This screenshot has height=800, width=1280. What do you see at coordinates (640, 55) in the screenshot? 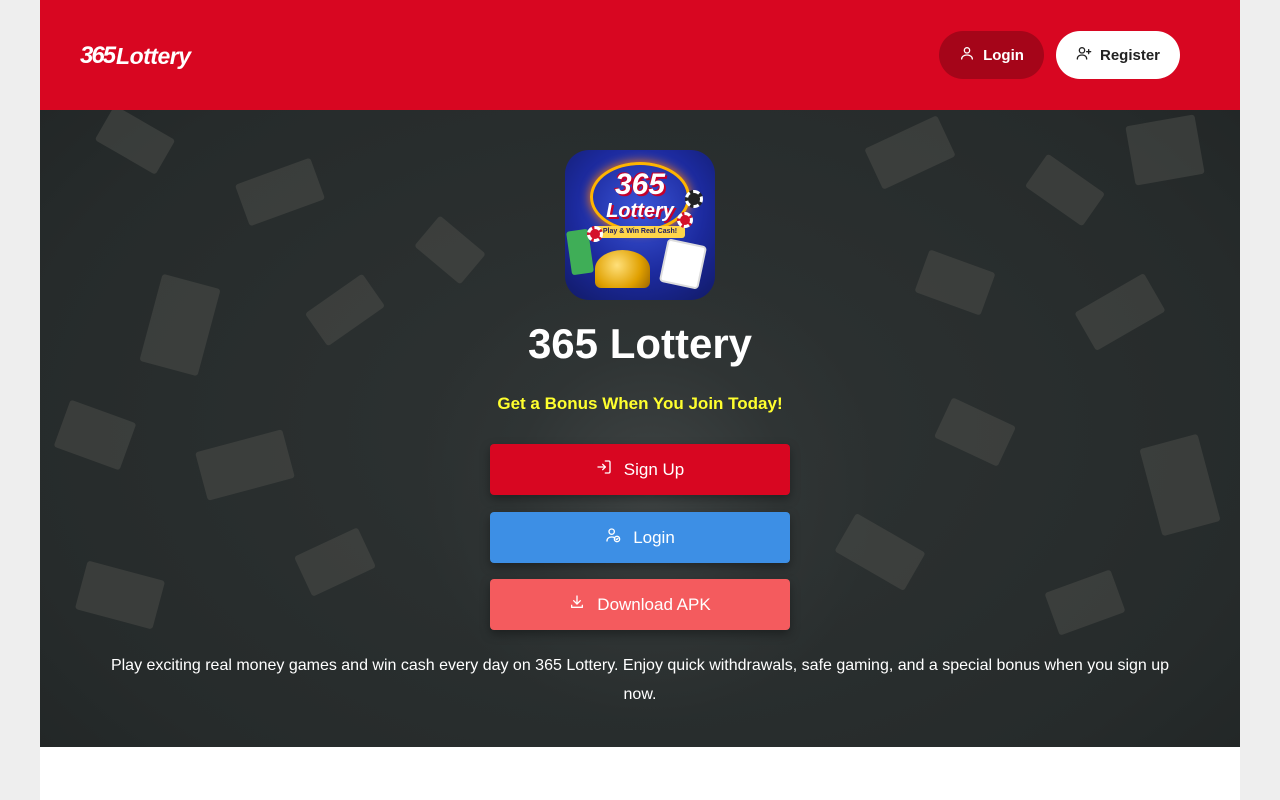
I see `site-header: 365 Lottery Login Register` at bounding box center [640, 55].